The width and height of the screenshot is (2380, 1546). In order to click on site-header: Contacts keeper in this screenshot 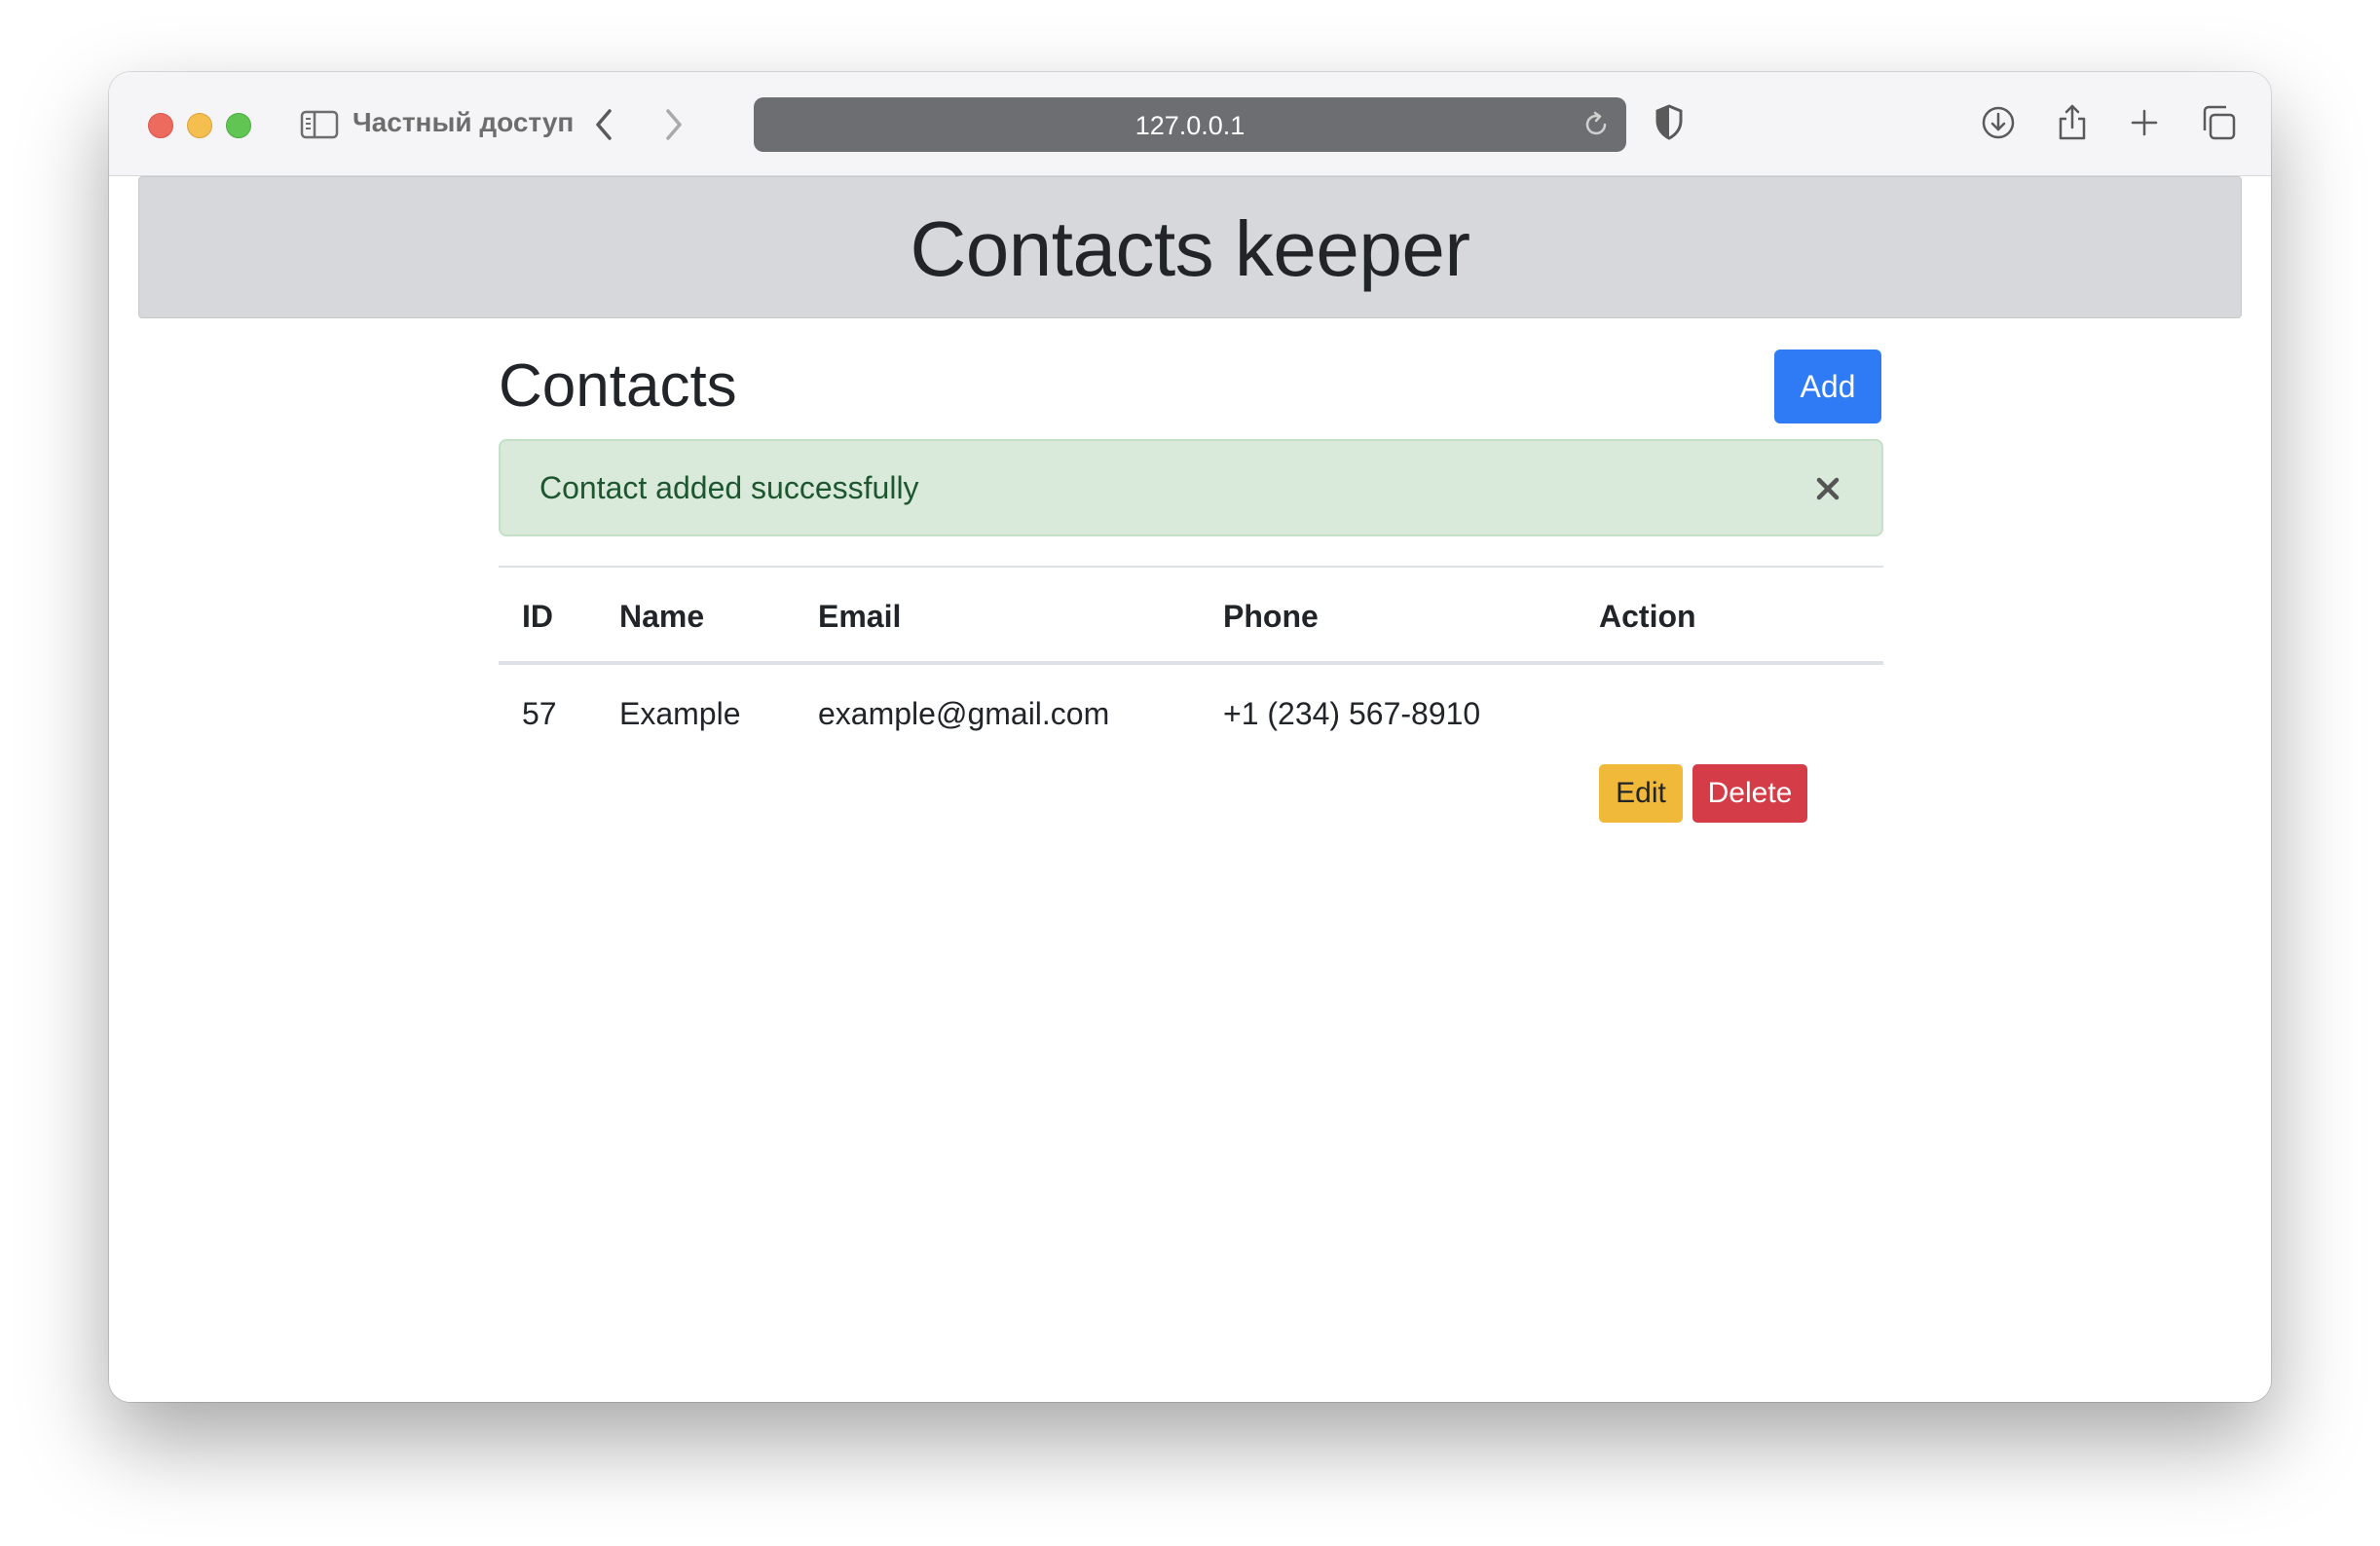, I will do `click(1190, 247)`.